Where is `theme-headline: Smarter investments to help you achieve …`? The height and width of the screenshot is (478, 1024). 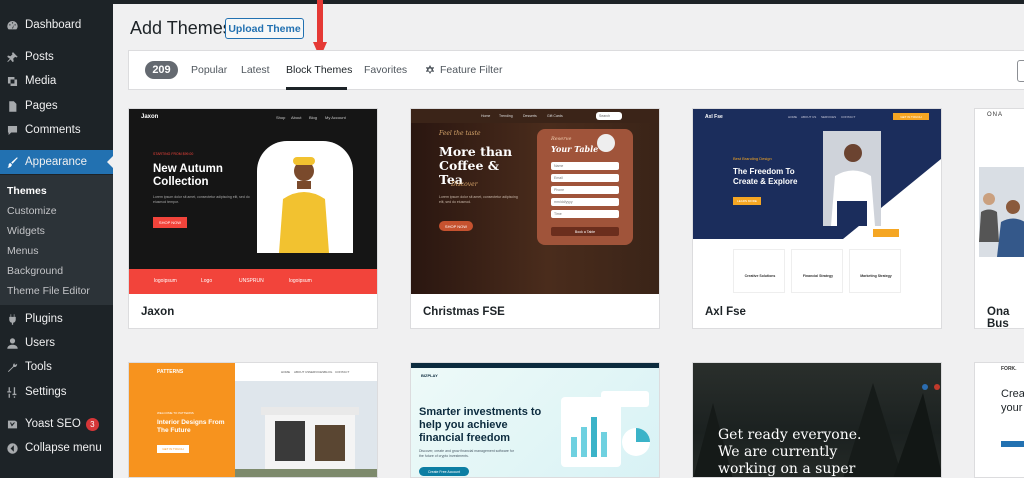
theme-headline: Smarter investments to help you achieve … is located at coordinates (480, 425).